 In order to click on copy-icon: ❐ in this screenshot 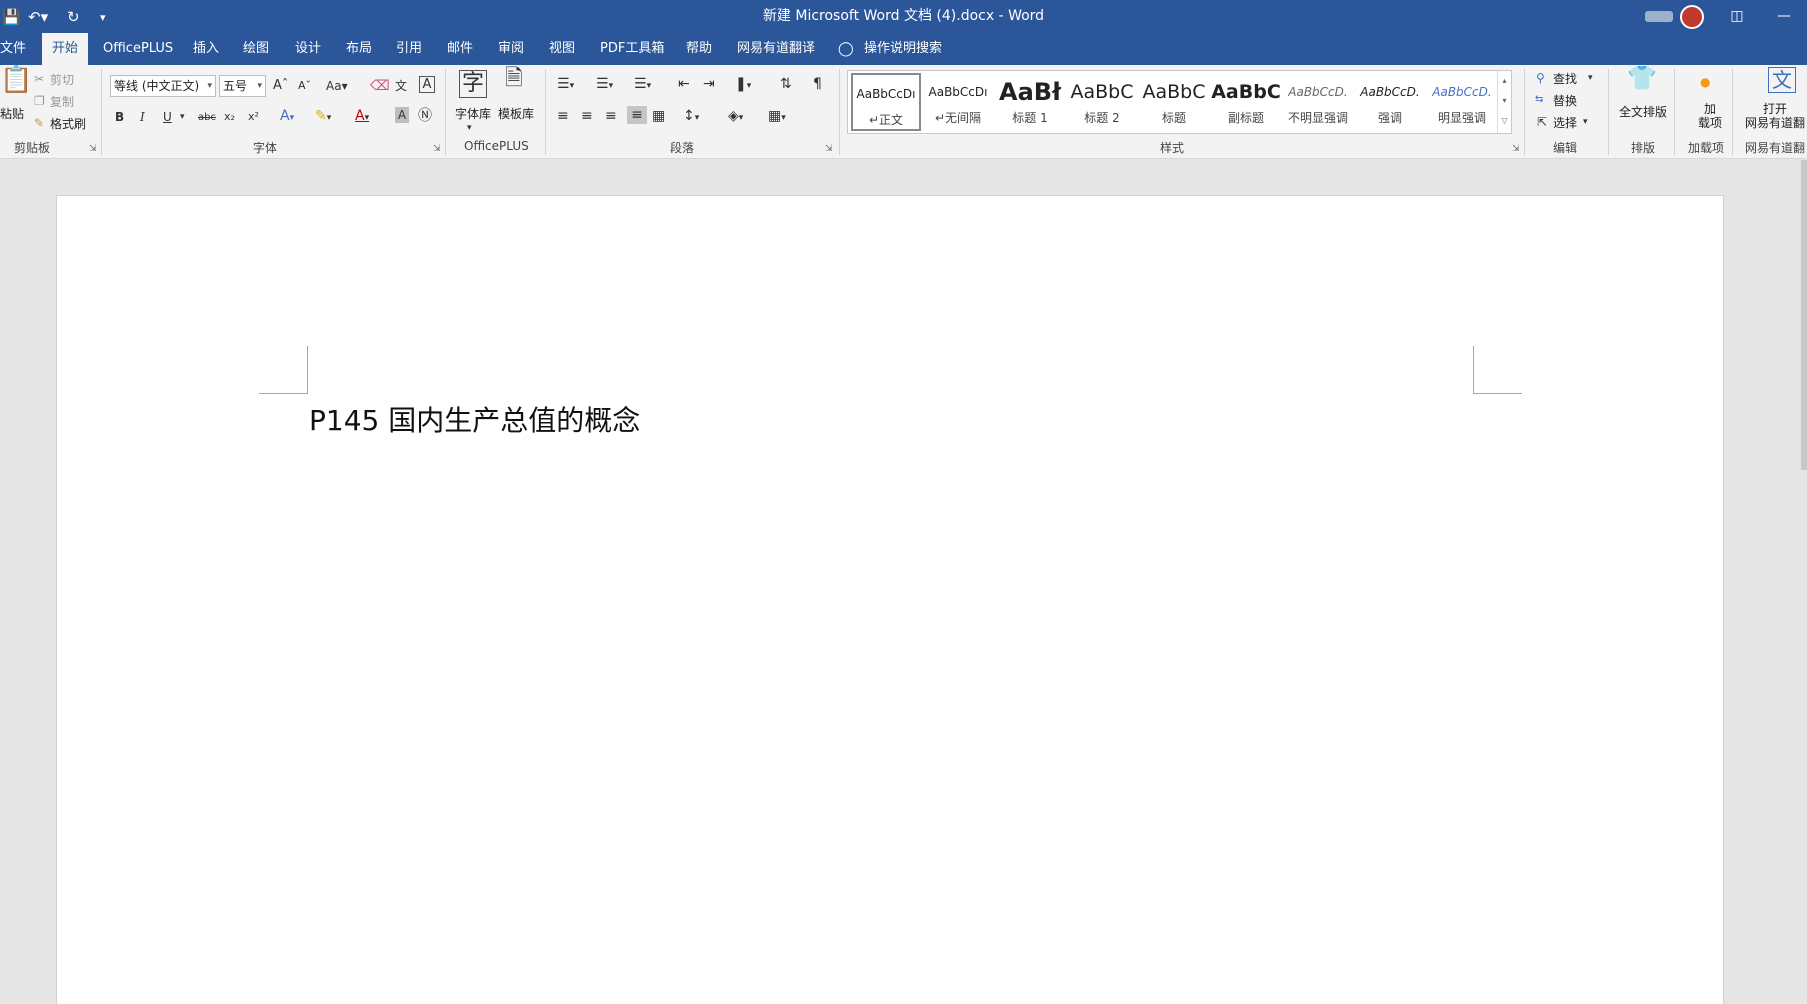, I will do `click(39, 101)`.